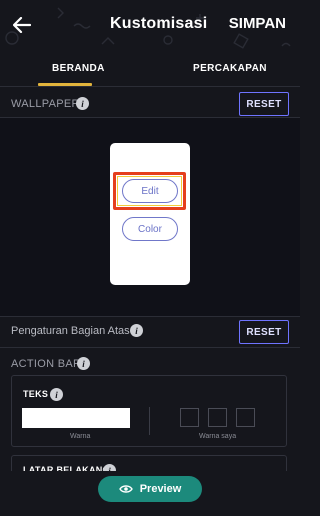 This screenshot has width=320, height=516. I want to click on page-title: Kustomisasi, so click(159, 23).